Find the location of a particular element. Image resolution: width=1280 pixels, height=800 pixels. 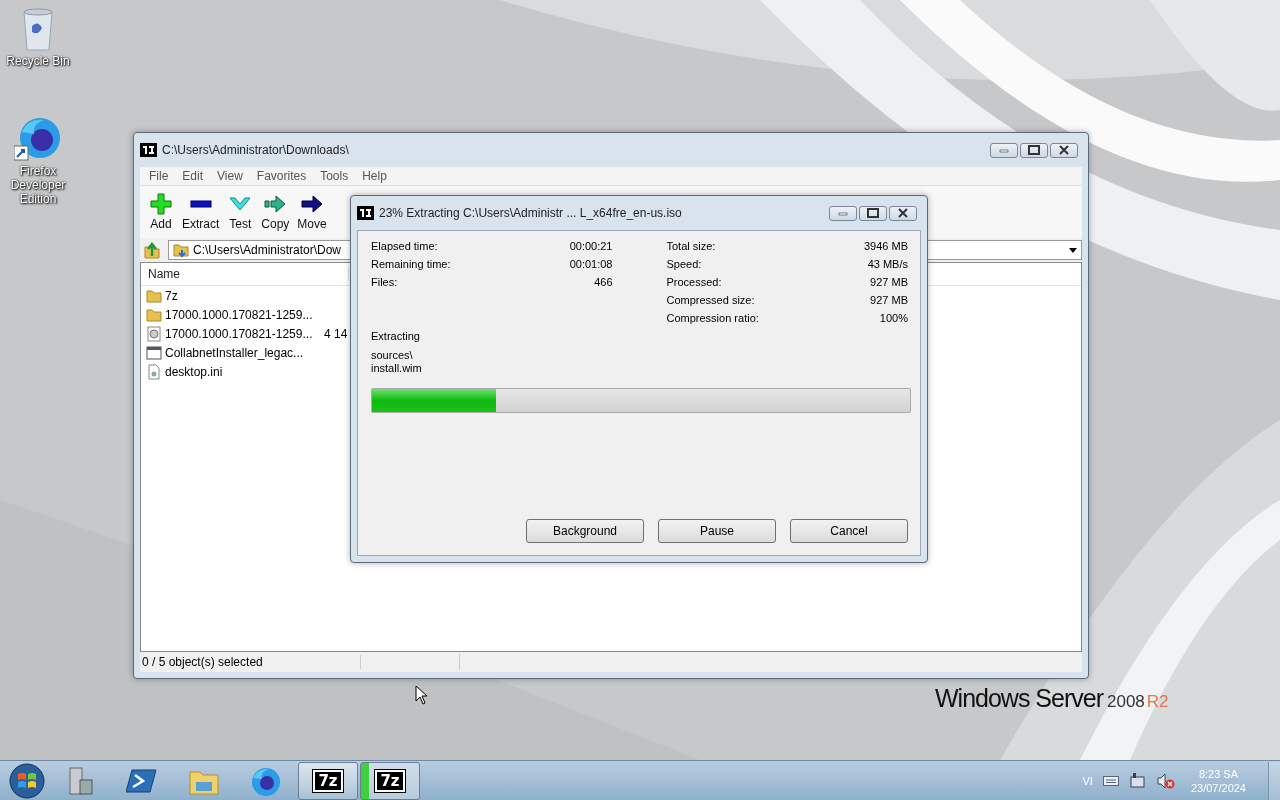

toolbar-button: Add is located at coordinates (161, 212).